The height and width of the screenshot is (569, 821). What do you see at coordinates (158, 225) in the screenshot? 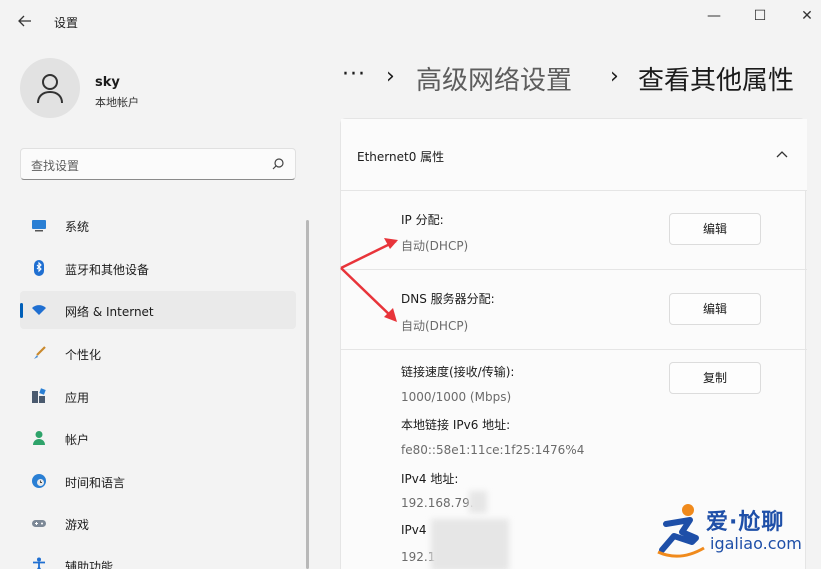
I see `sidebar-item-system: 系统` at bounding box center [158, 225].